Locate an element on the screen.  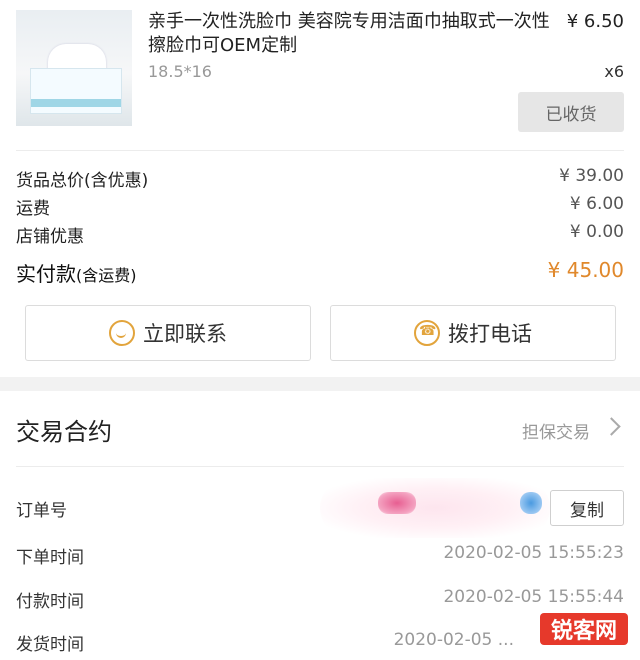
paid-amount-label: 实付款(含运费) is located at coordinates (76, 272).